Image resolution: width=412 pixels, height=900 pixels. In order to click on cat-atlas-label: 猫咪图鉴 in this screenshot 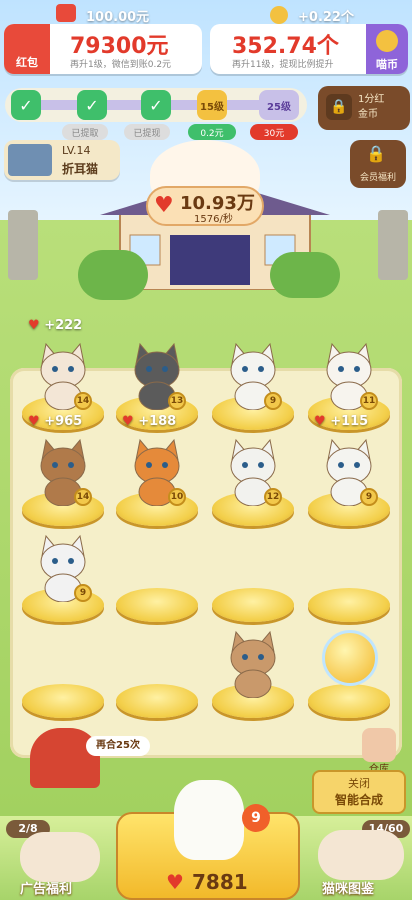, I will do `click(348, 889)`.